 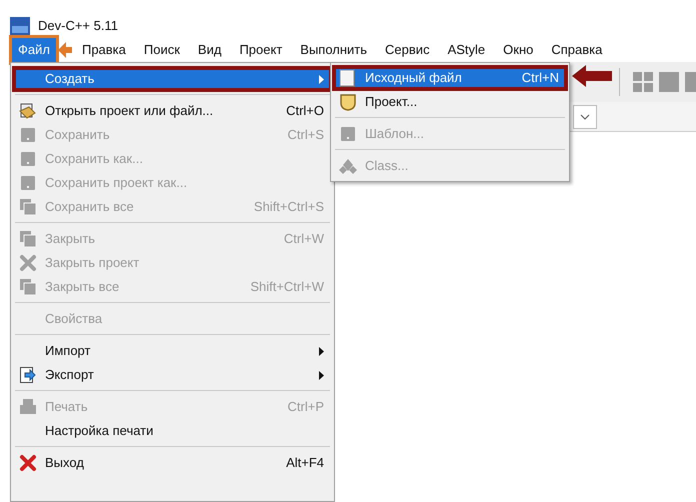 What do you see at coordinates (172, 463) in the screenshot?
I see `menu-item: Выход Alt+F4` at bounding box center [172, 463].